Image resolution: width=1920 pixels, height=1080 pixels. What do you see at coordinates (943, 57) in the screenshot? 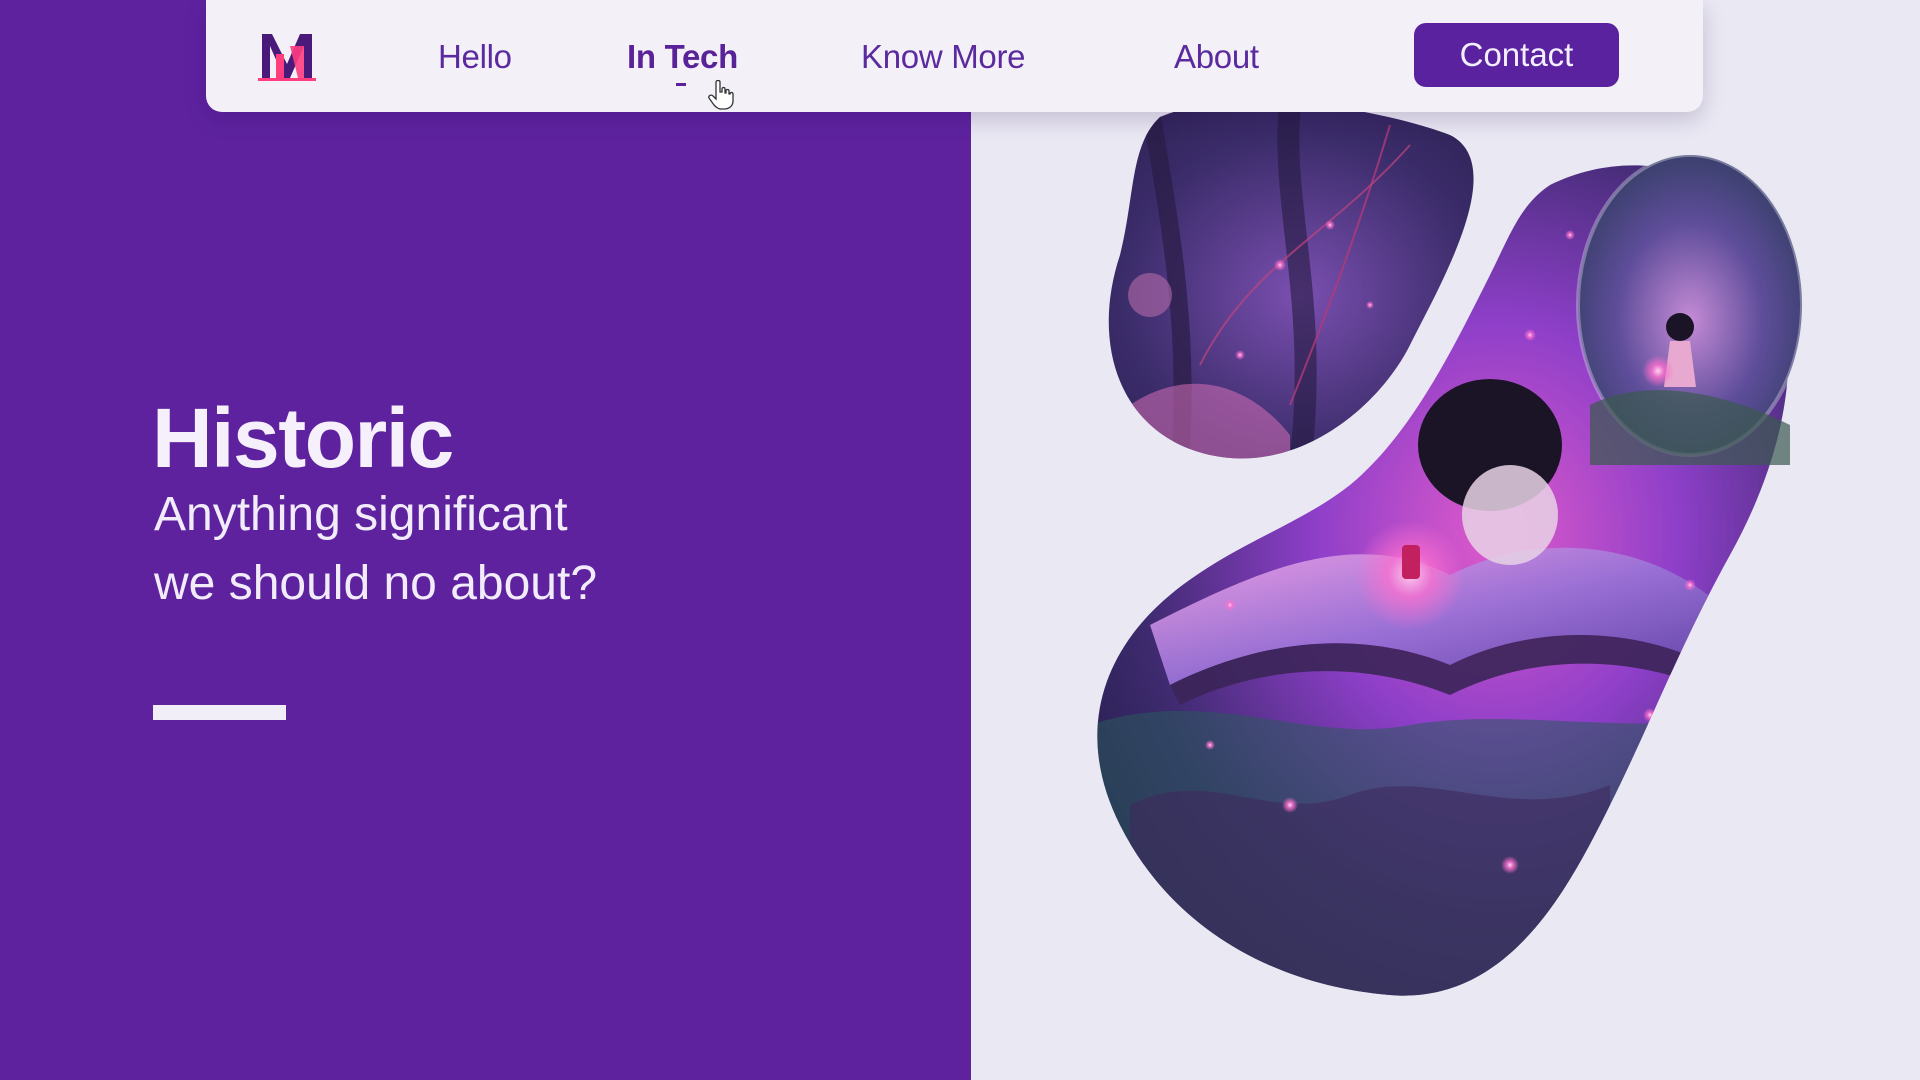
I see `nav-item-know-more: Know More` at bounding box center [943, 57].